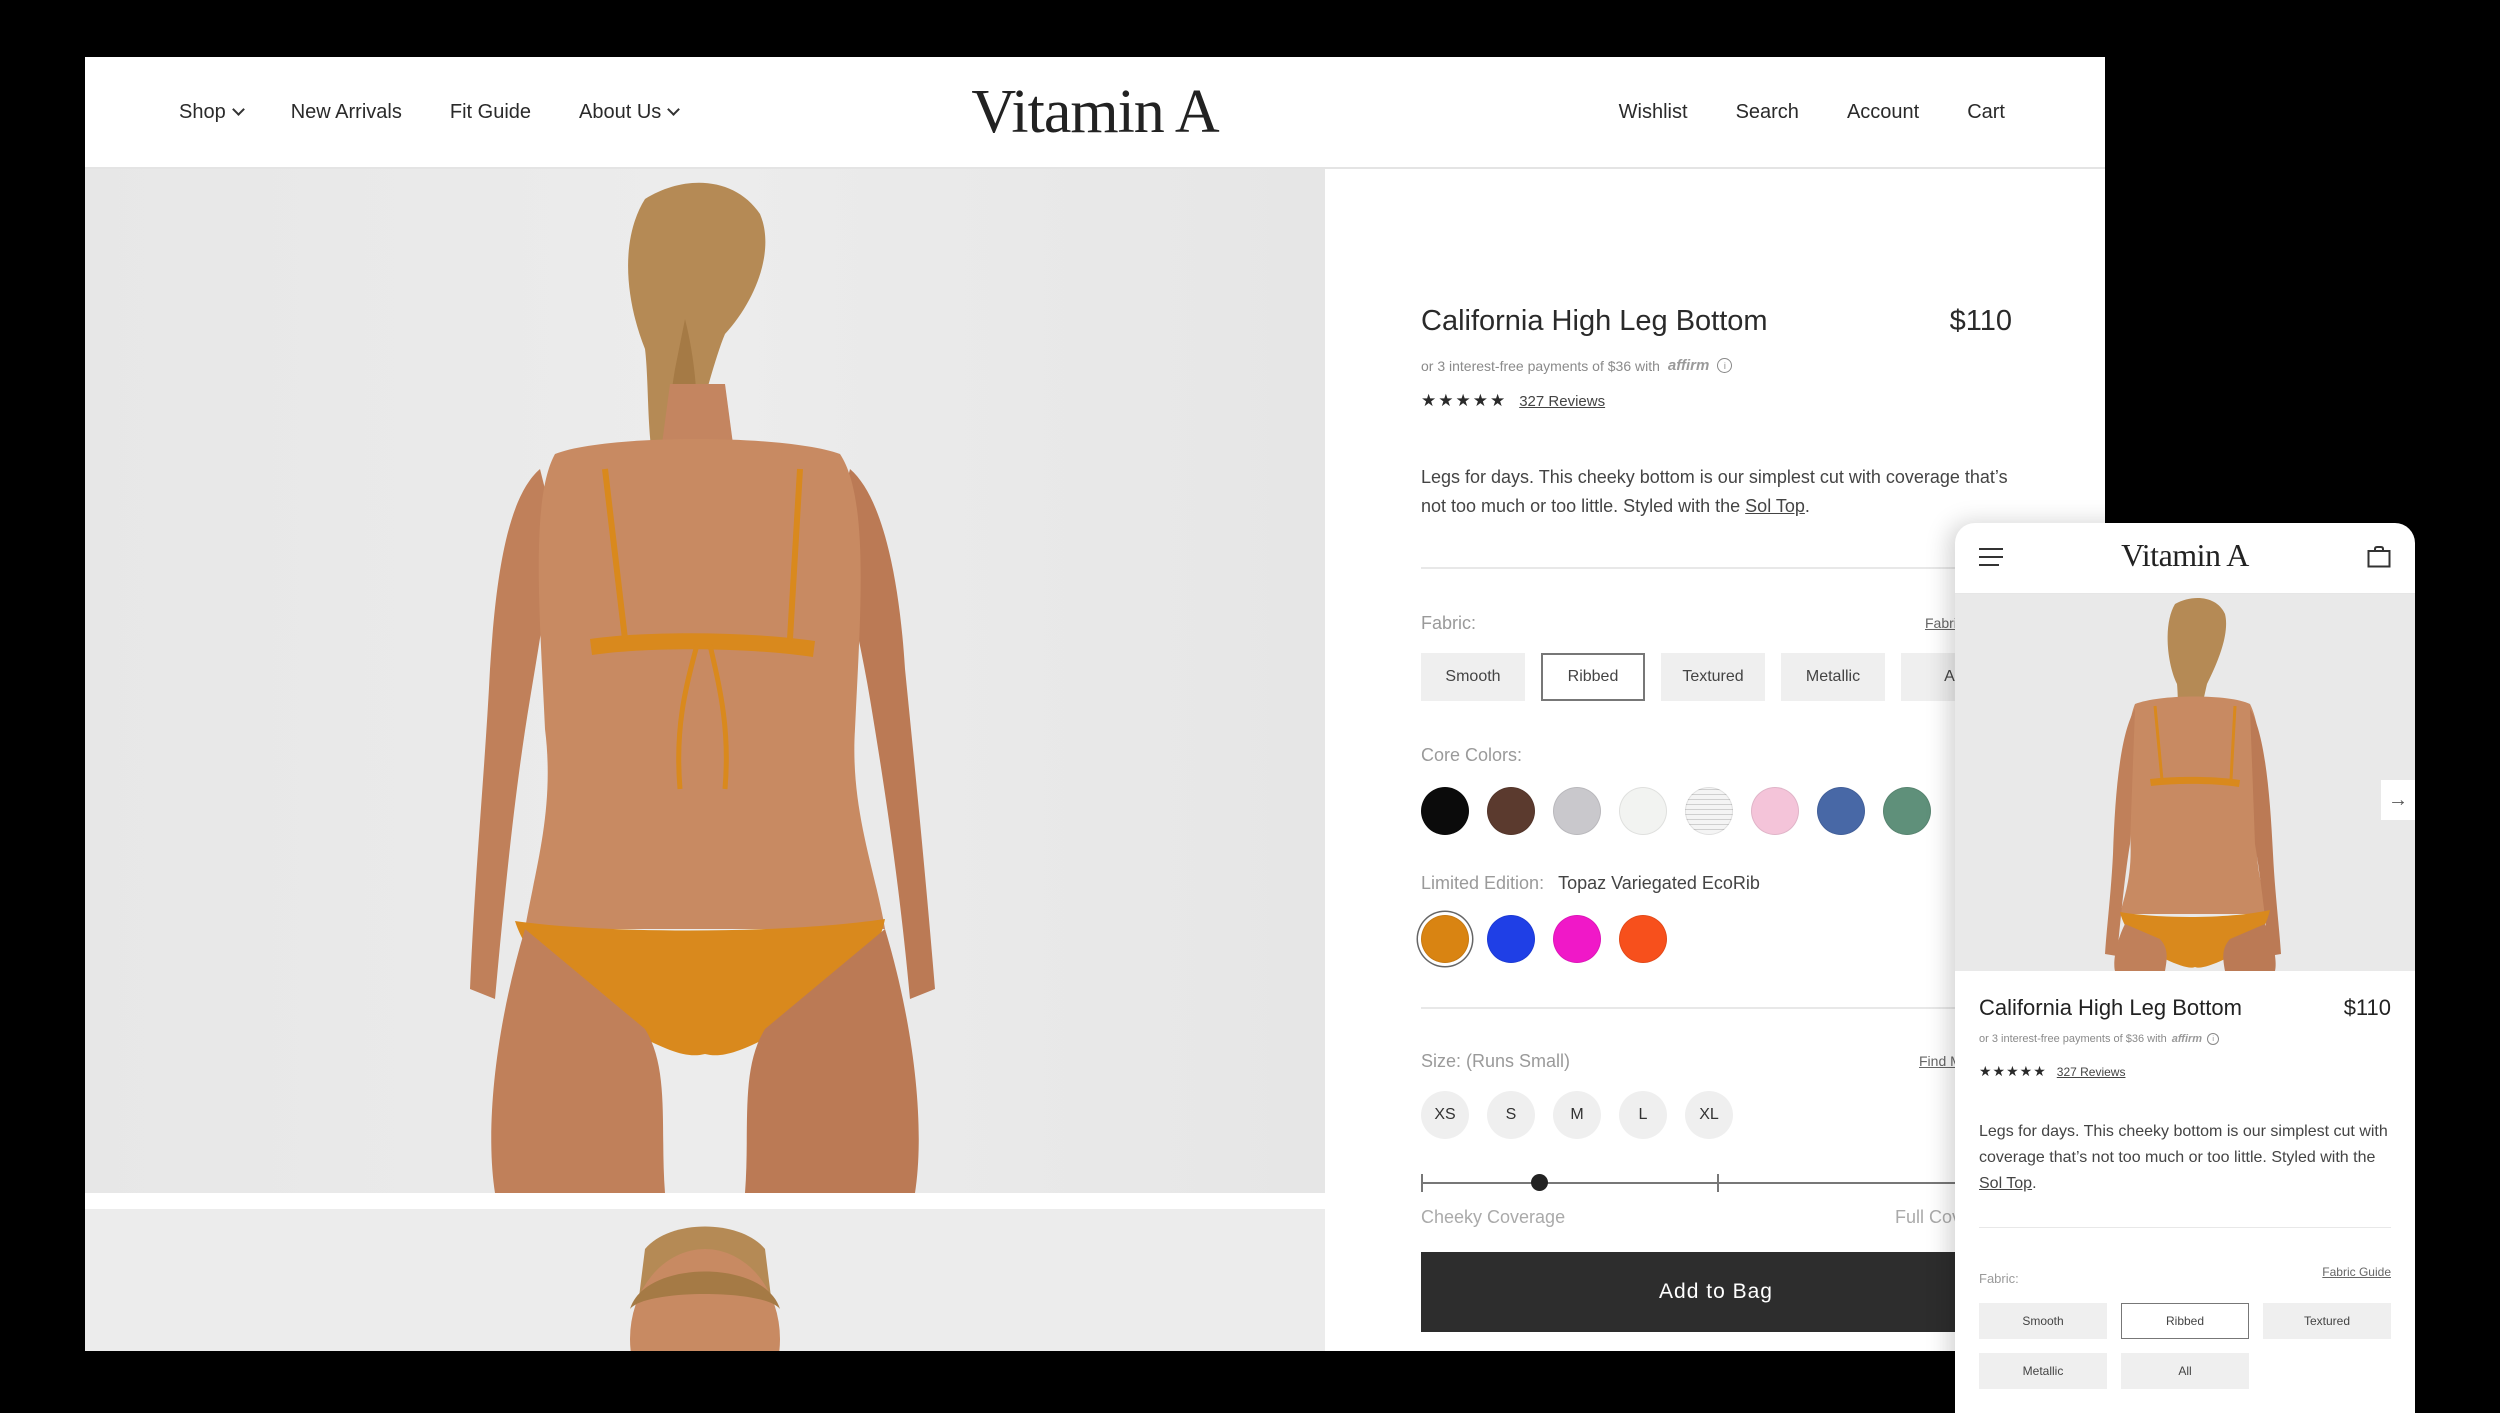  What do you see at coordinates (2379, 557) in the screenshot?
I see `shopping-bag-icon` at bounding box center [2379, 557].